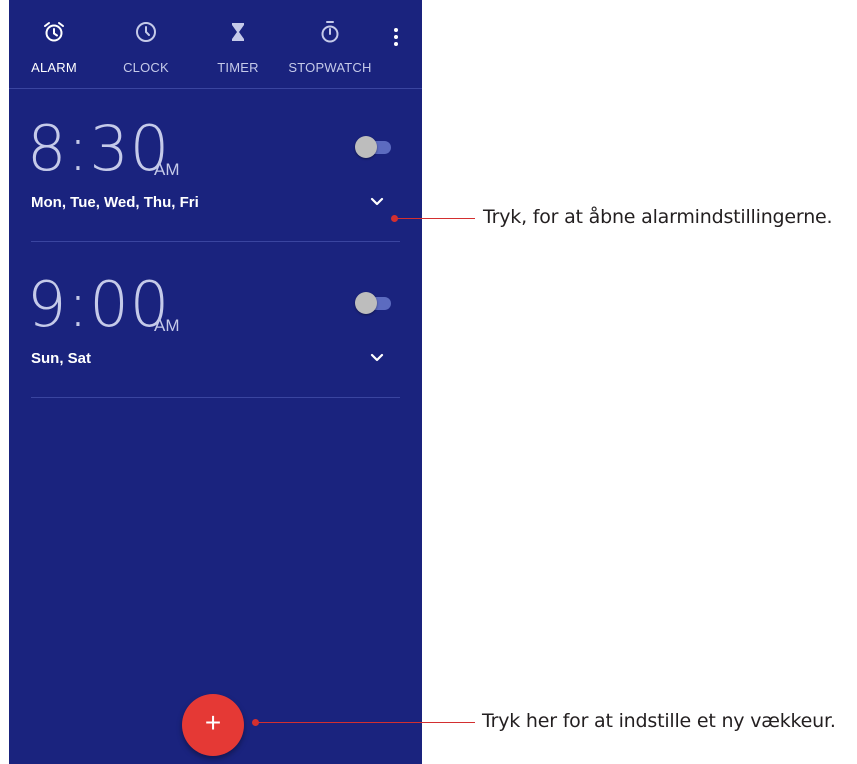 This screenshot has width=857, height=764. I want to click on add-alarm-button: +, so click(213, 725).